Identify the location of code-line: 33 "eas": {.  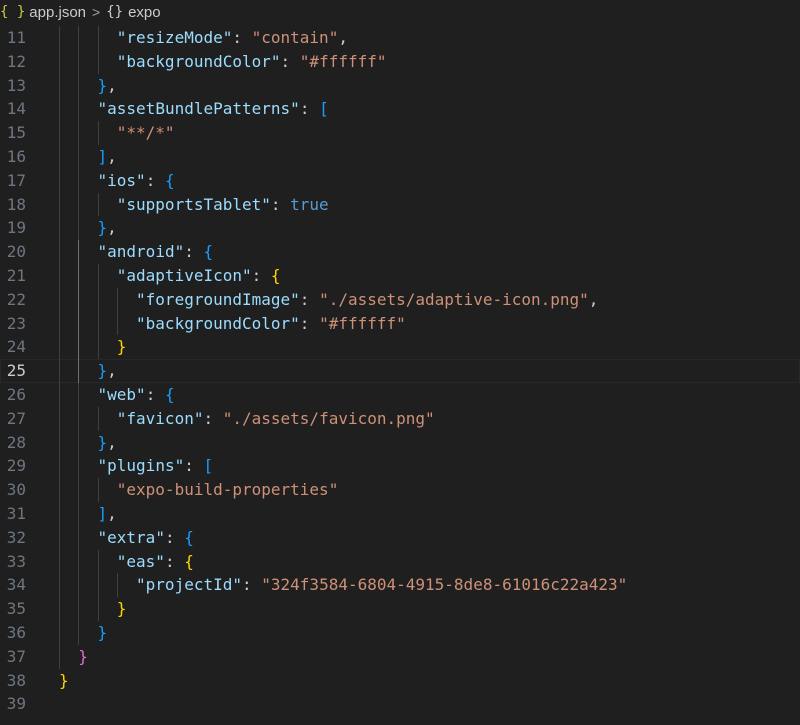
(400, 561).